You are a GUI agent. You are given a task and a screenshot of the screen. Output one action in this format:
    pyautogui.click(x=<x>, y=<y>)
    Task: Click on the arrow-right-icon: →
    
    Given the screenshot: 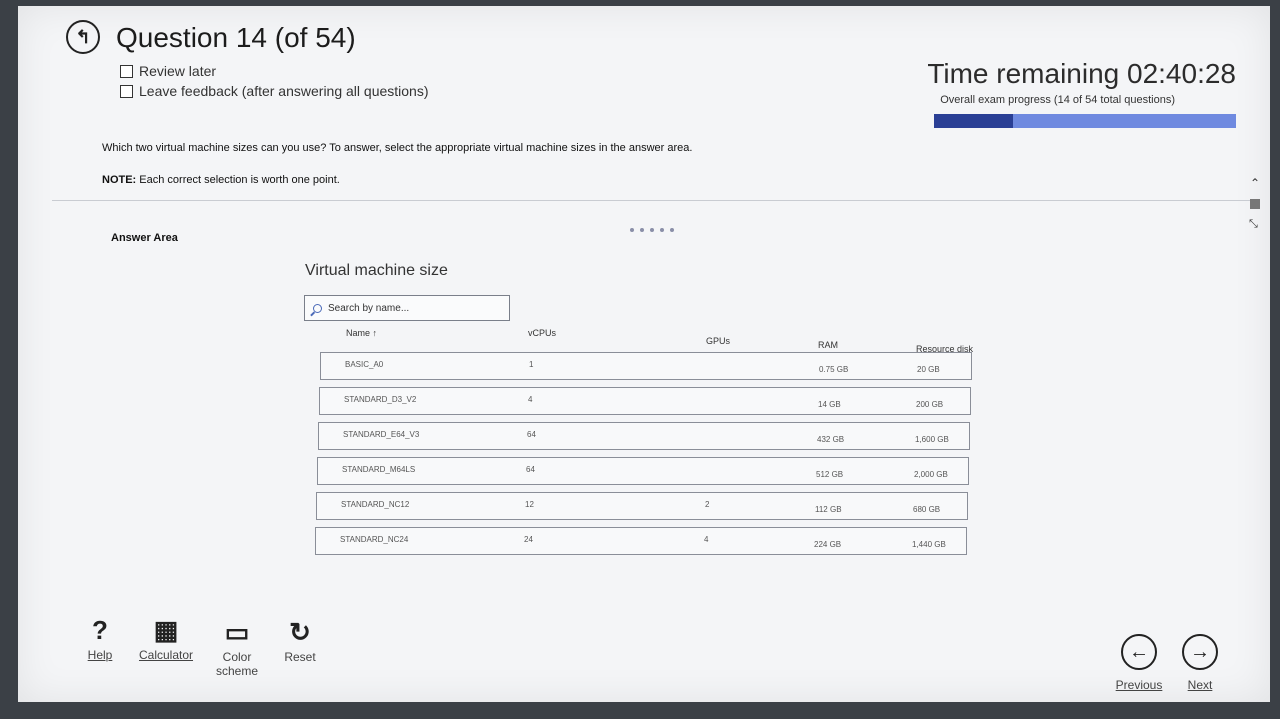 What is the action you would take?
    pyautogui.click(x=1200, y=652)
    